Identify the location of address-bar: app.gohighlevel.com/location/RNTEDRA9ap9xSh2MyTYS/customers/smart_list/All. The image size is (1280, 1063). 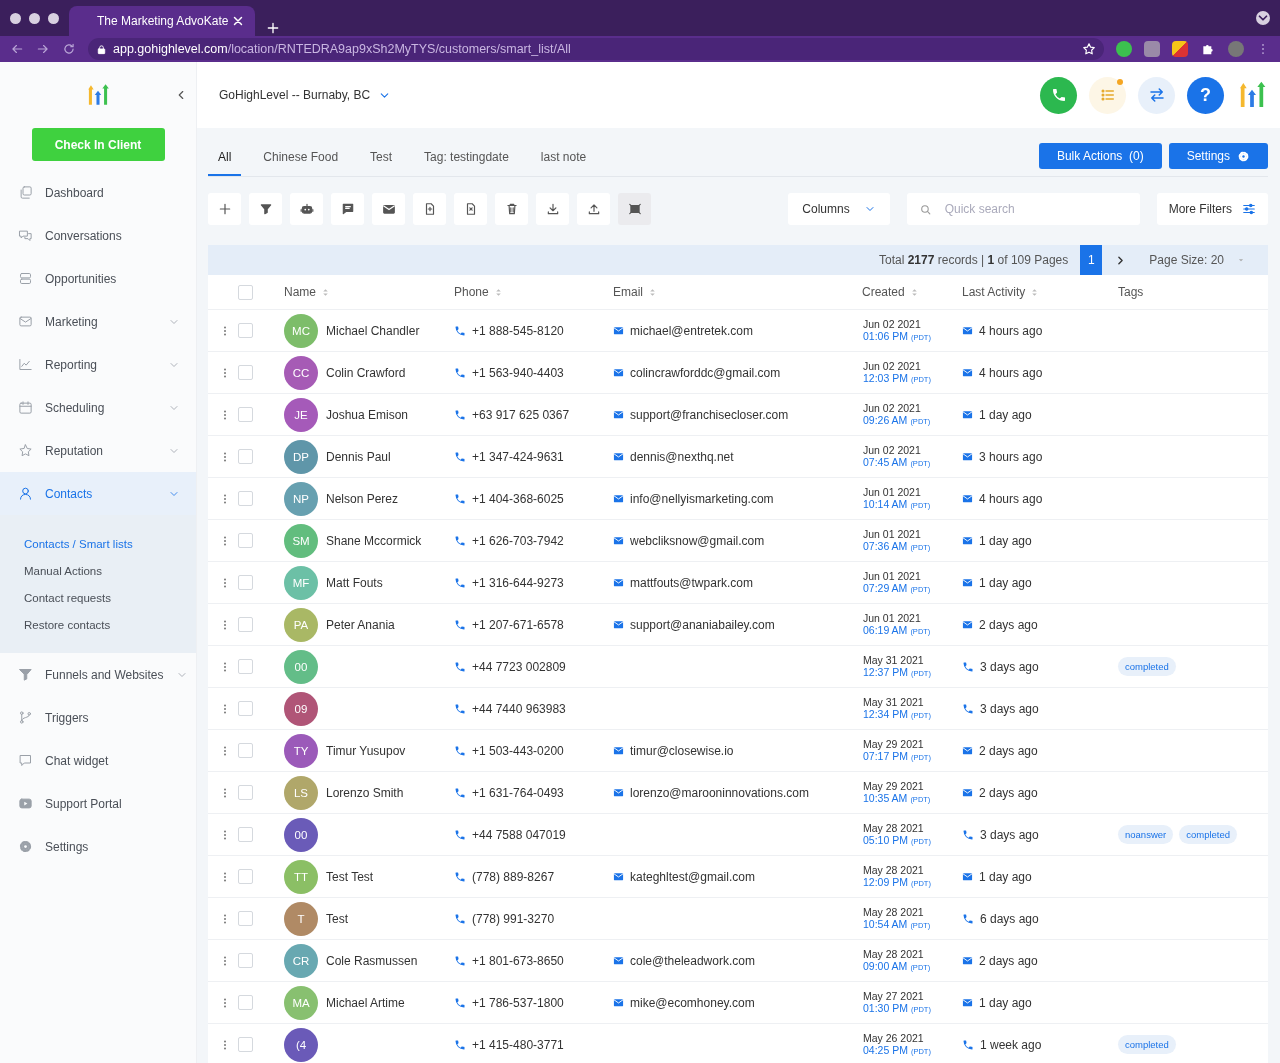
(596, 49).